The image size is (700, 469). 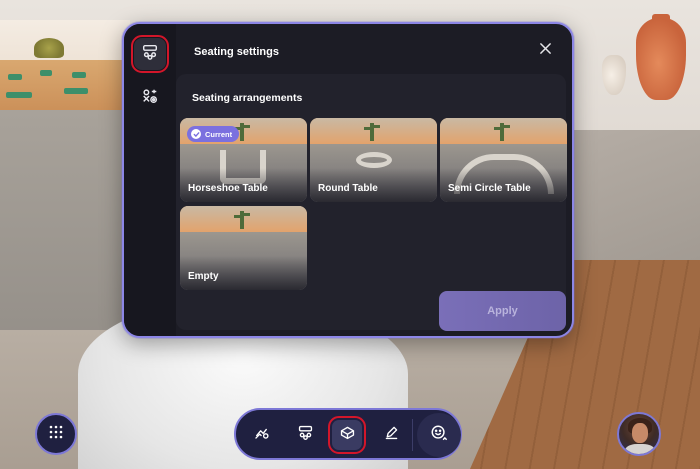 I want to click on apply-button: Apply, so click(x=502, y=311).